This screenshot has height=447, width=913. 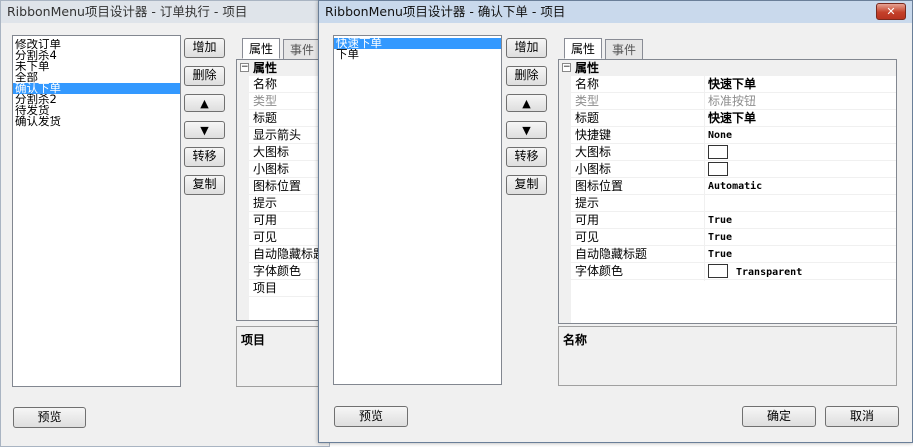 I want to click on close-button: ✕, so click(x=891, y=11).